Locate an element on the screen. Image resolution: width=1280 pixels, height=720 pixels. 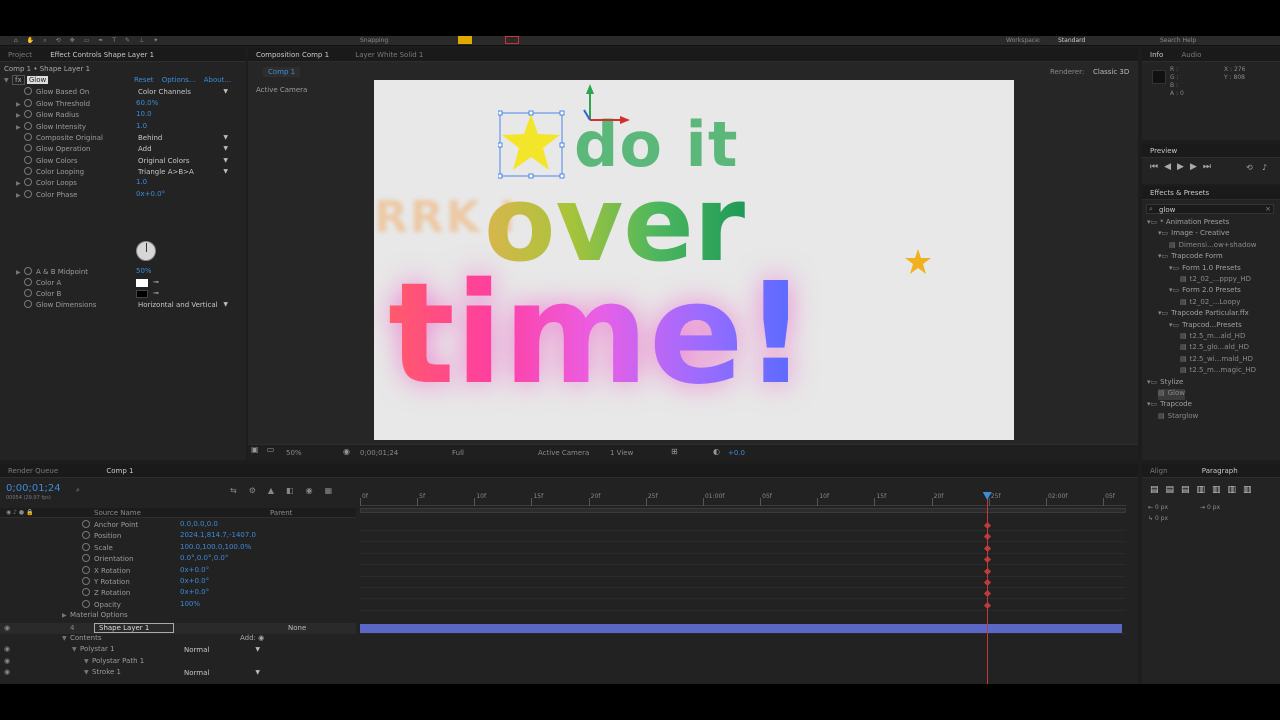
tree-item: ▾▭ Form 2.0 Presets is located at coordinates (1205, 291).